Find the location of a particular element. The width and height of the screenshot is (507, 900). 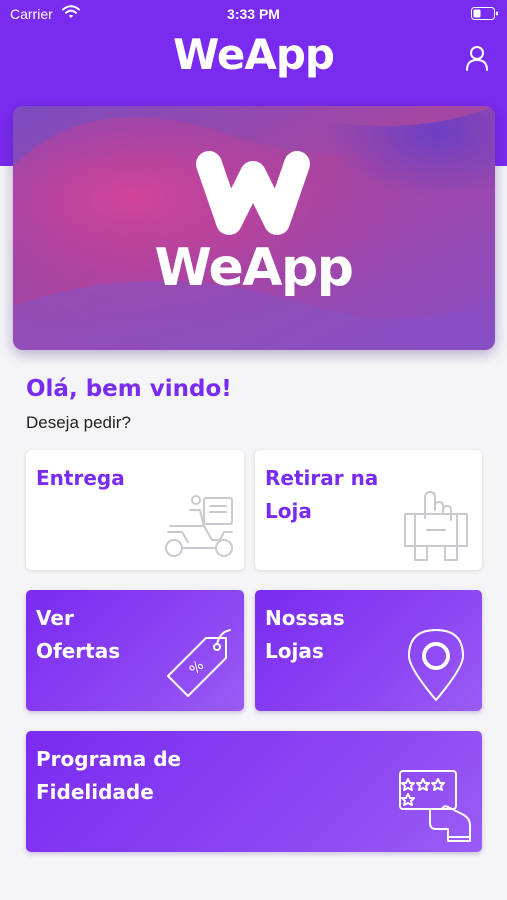

lojas-label: Nossas Lojas is located at coordinates (305, 634).